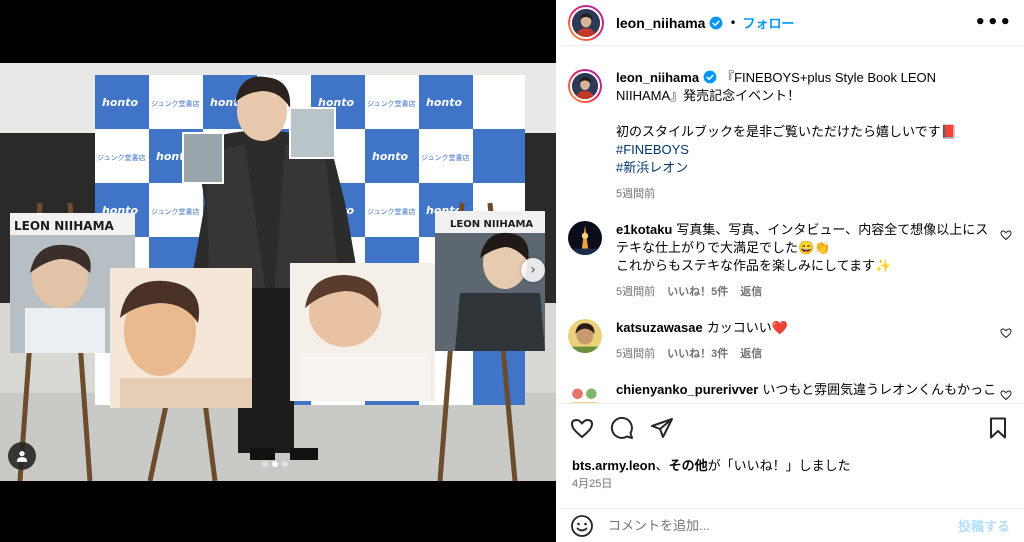  I want to click on chevron-right-icon: ›, so click(533, 270).